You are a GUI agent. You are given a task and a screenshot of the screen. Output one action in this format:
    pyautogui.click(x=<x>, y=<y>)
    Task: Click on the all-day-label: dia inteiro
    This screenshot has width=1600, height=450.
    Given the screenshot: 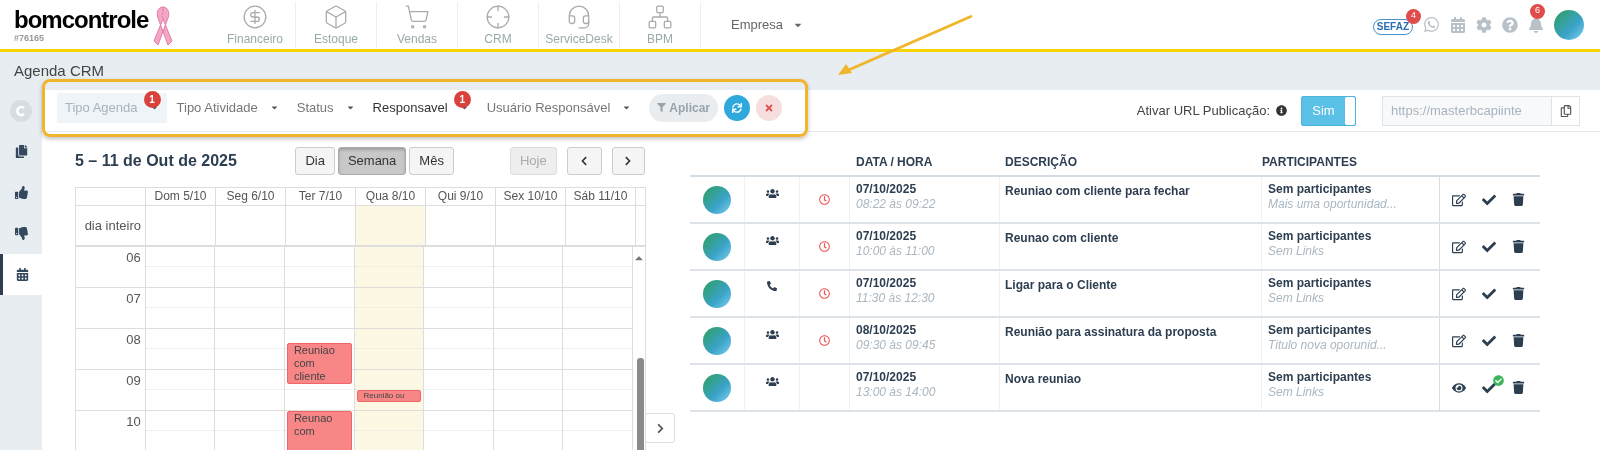 What is the action you would take?
    pyautogui.click(x=111, y=225)
    